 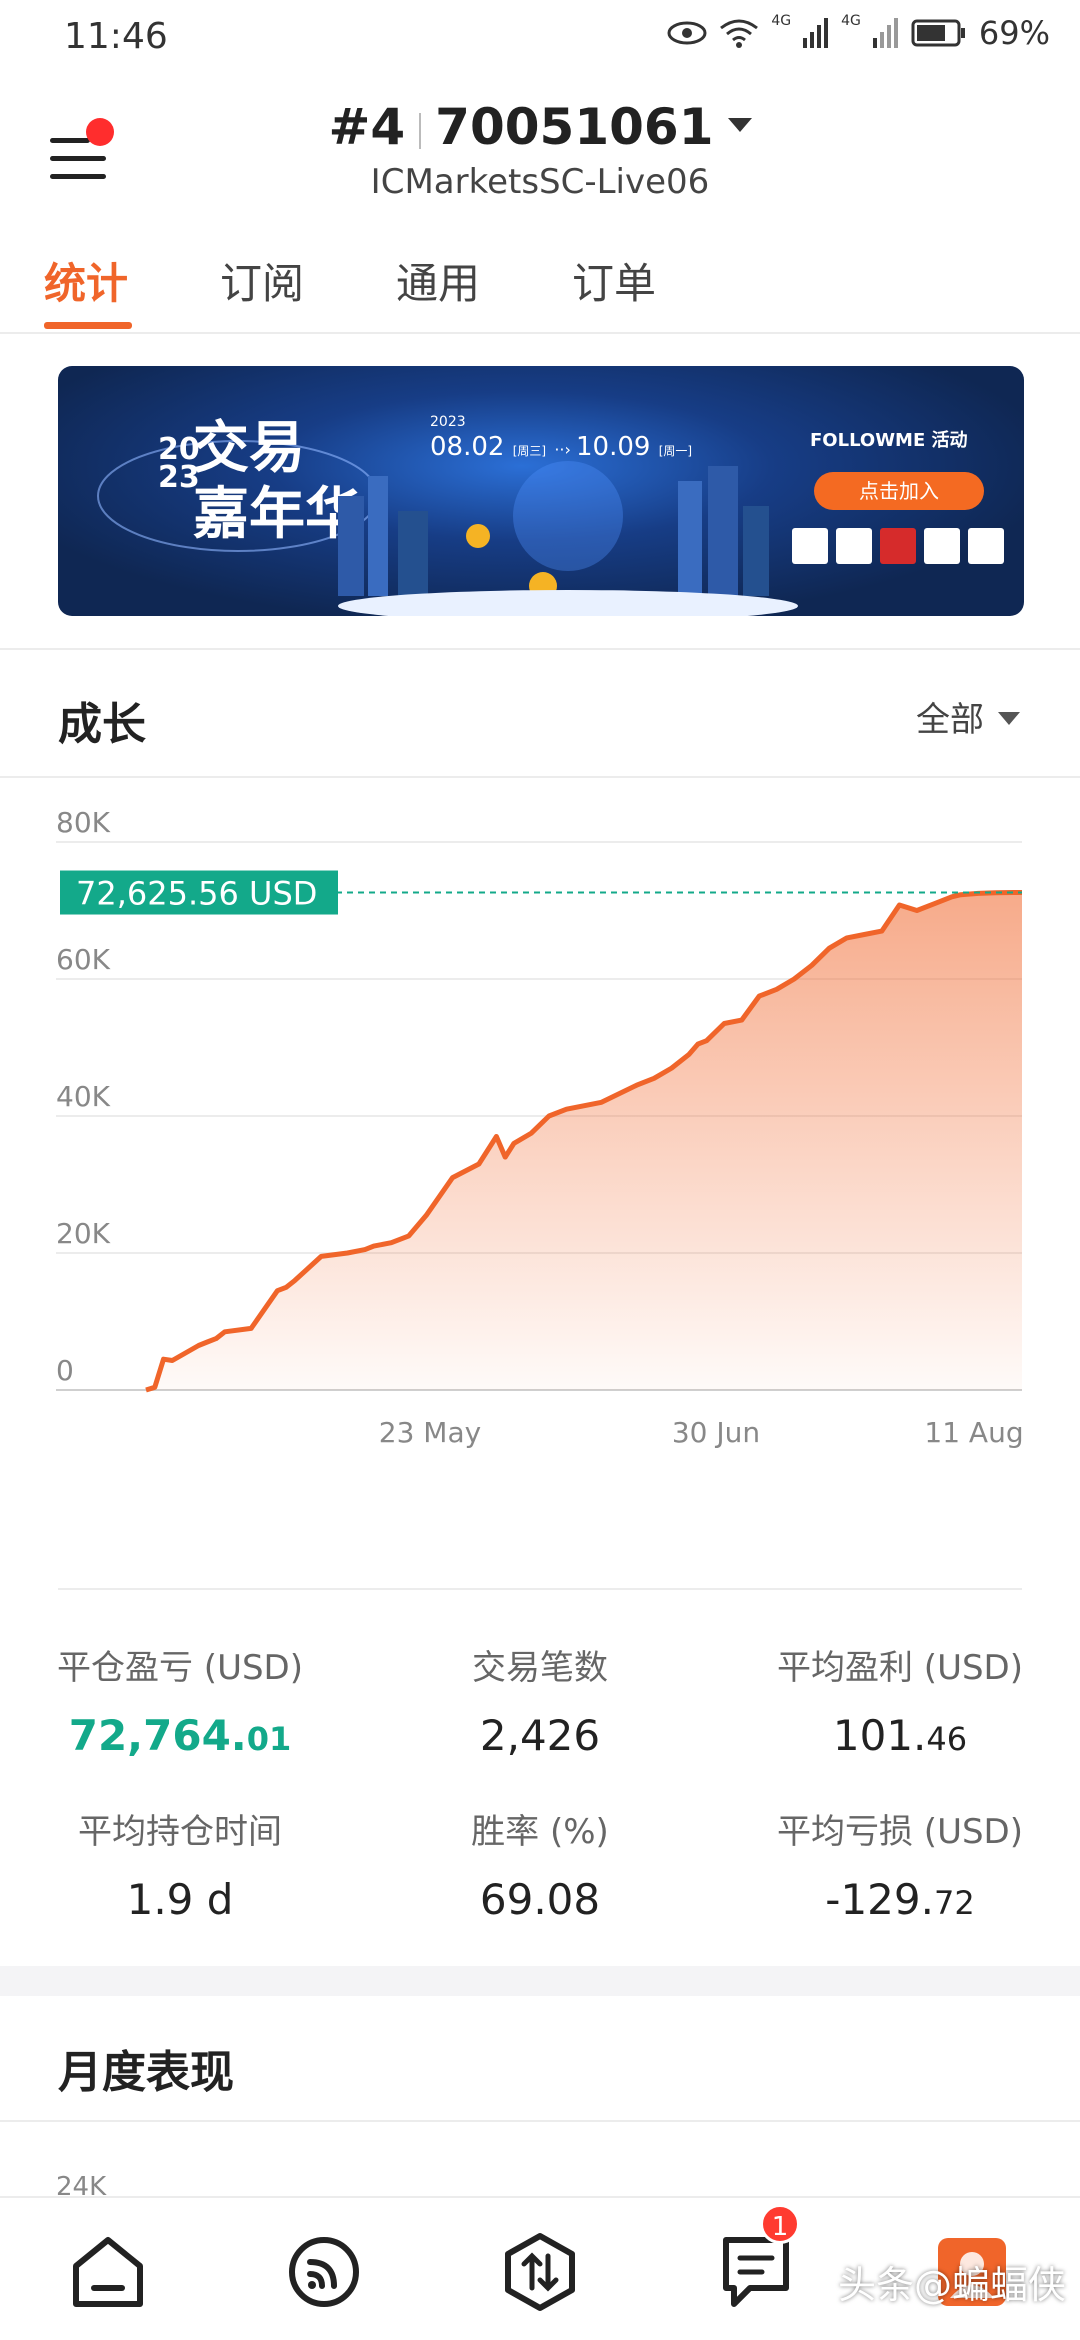 I want to click on status-bar: 11:46 4G 4G 69%, so click(x=540, y=39).